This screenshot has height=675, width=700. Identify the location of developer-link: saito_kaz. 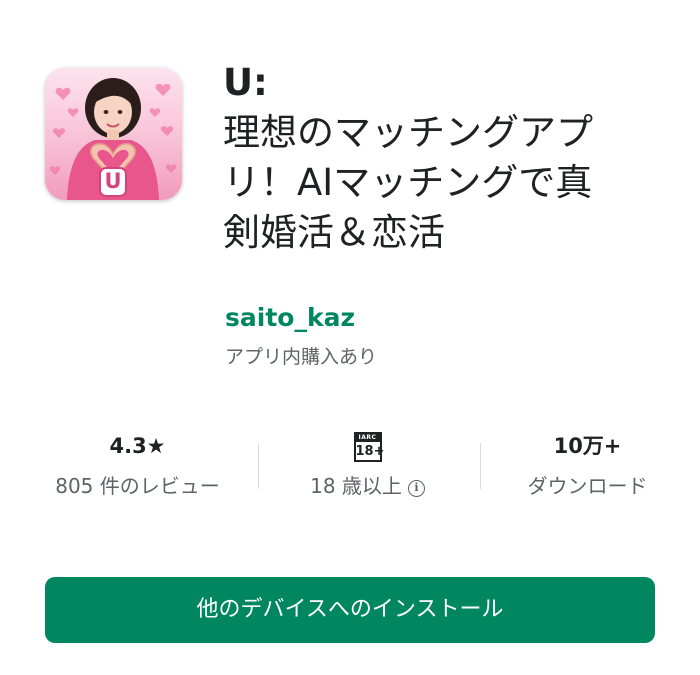
(290, 317).